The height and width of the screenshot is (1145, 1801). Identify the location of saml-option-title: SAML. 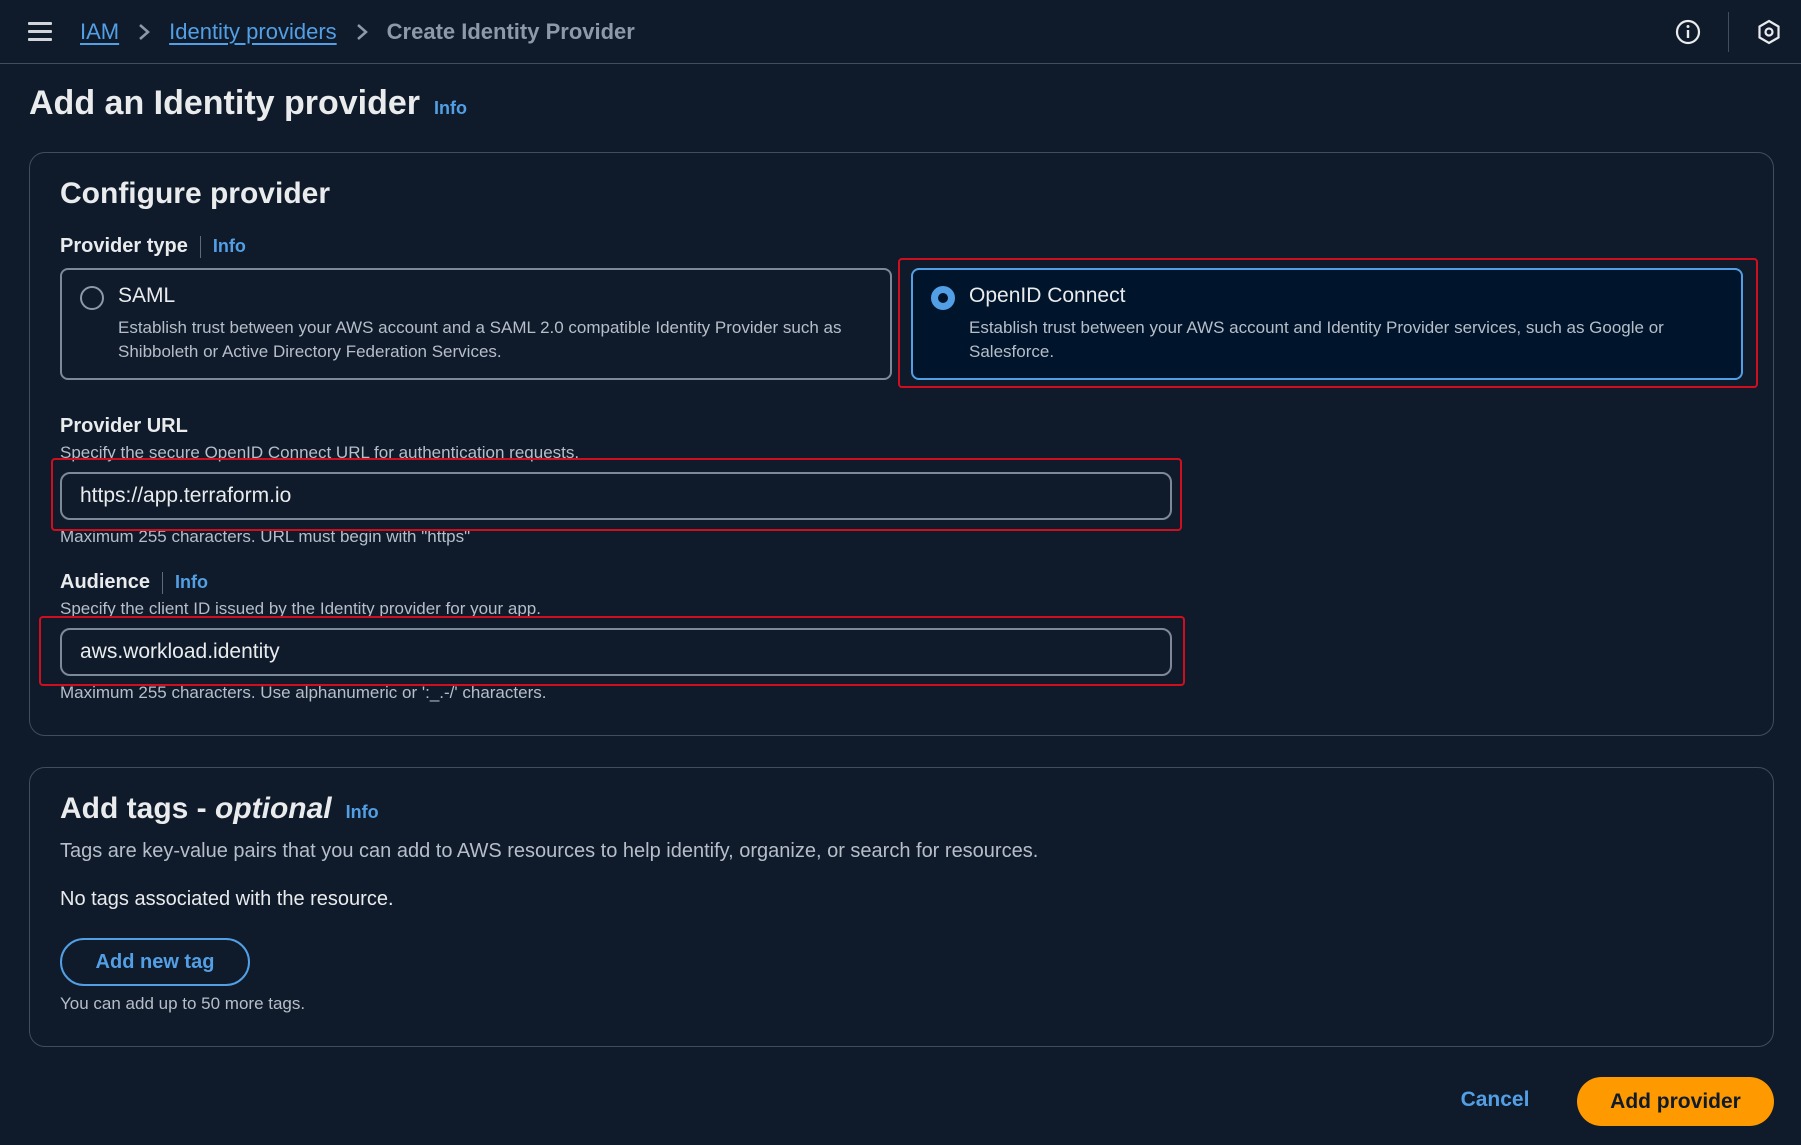
(147, 295).